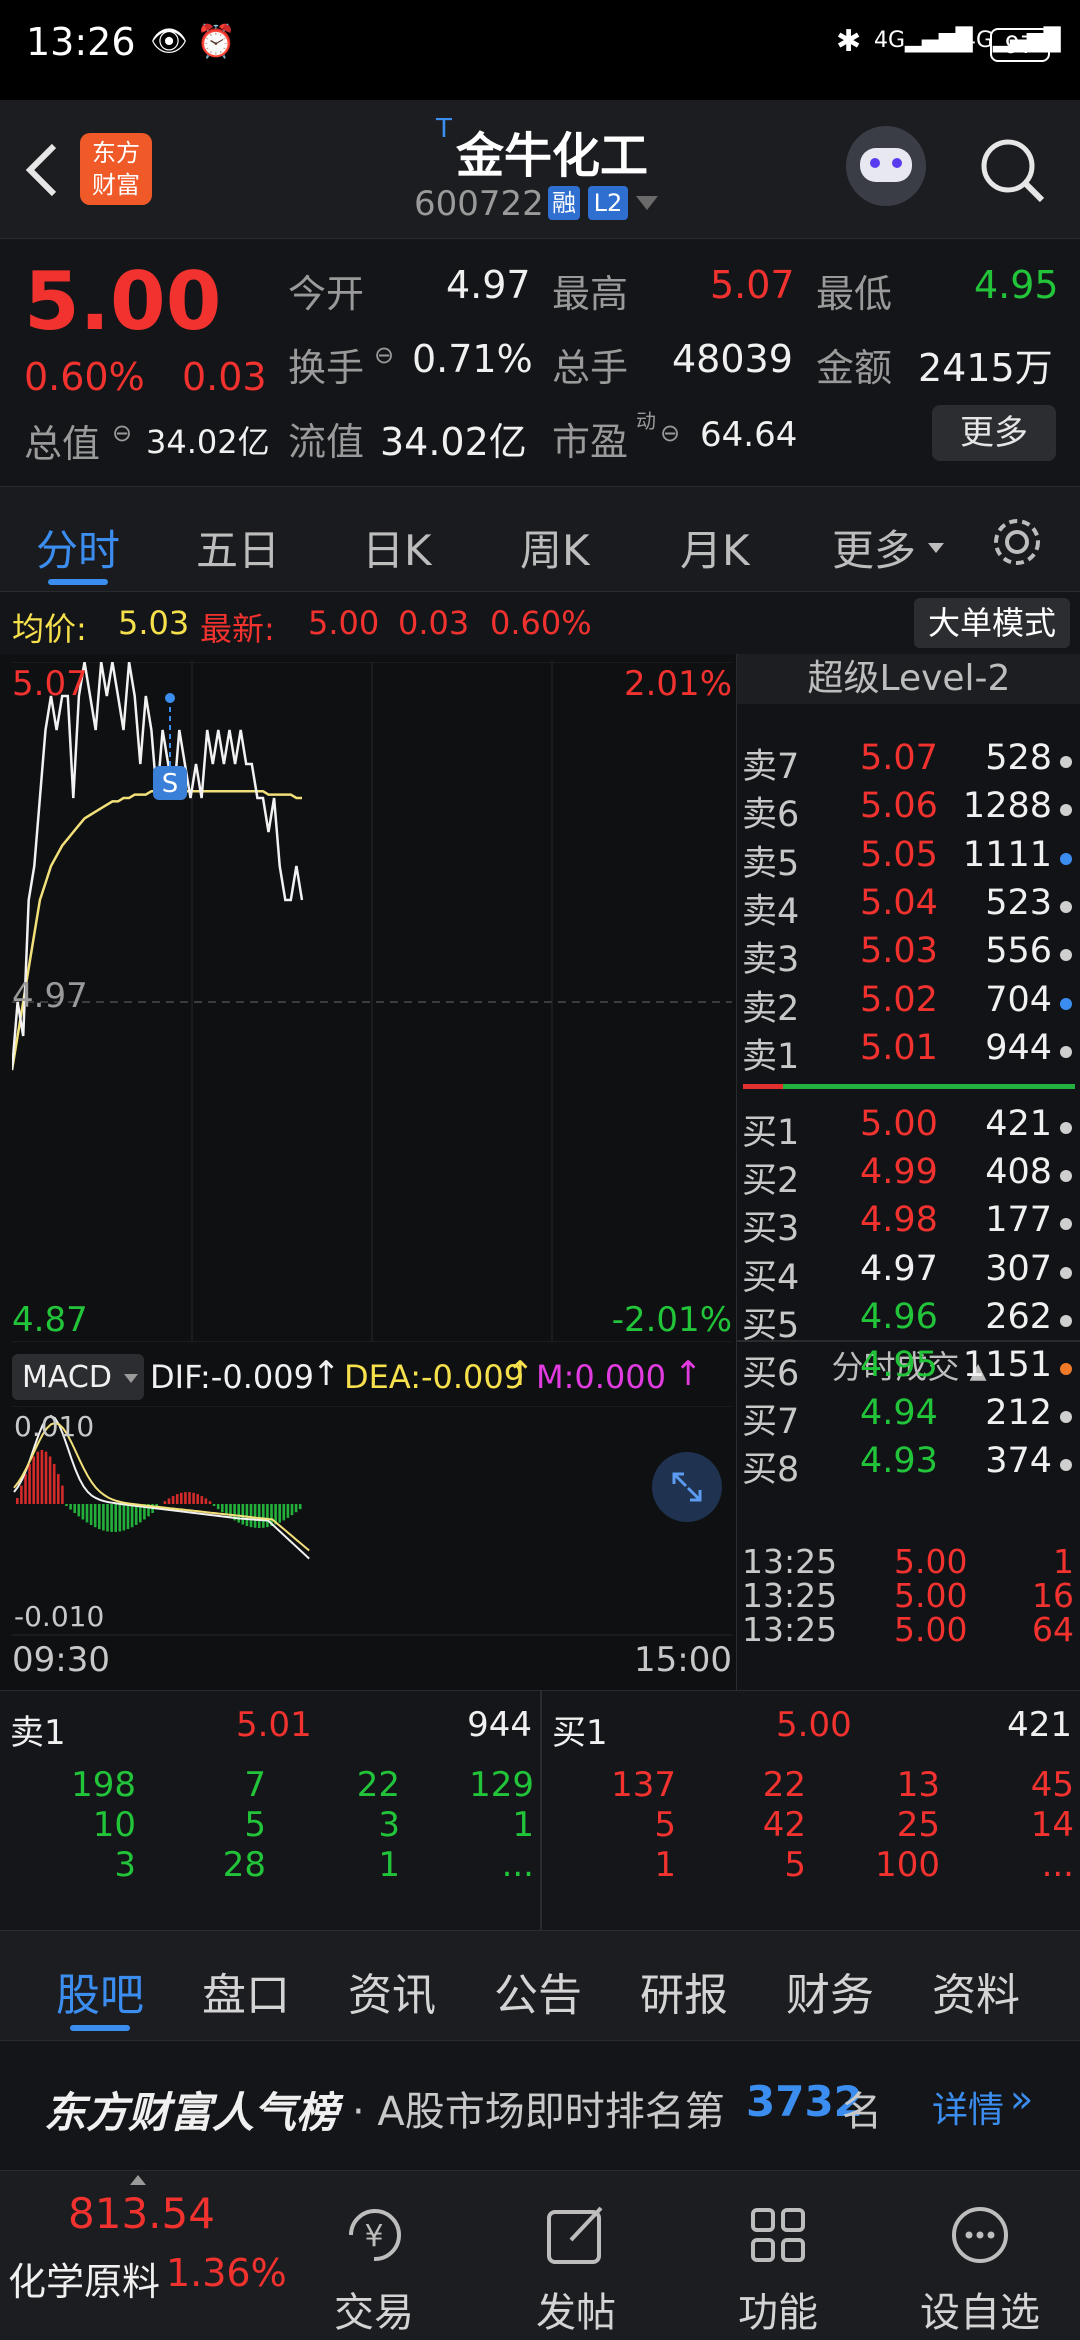 Image resolution: width=1080 pixels, height=2340 pixels. What do you see at coordinates (372, 1521) in the screenshot?
I see `macd-chart` at bounding box center [372, 1521].